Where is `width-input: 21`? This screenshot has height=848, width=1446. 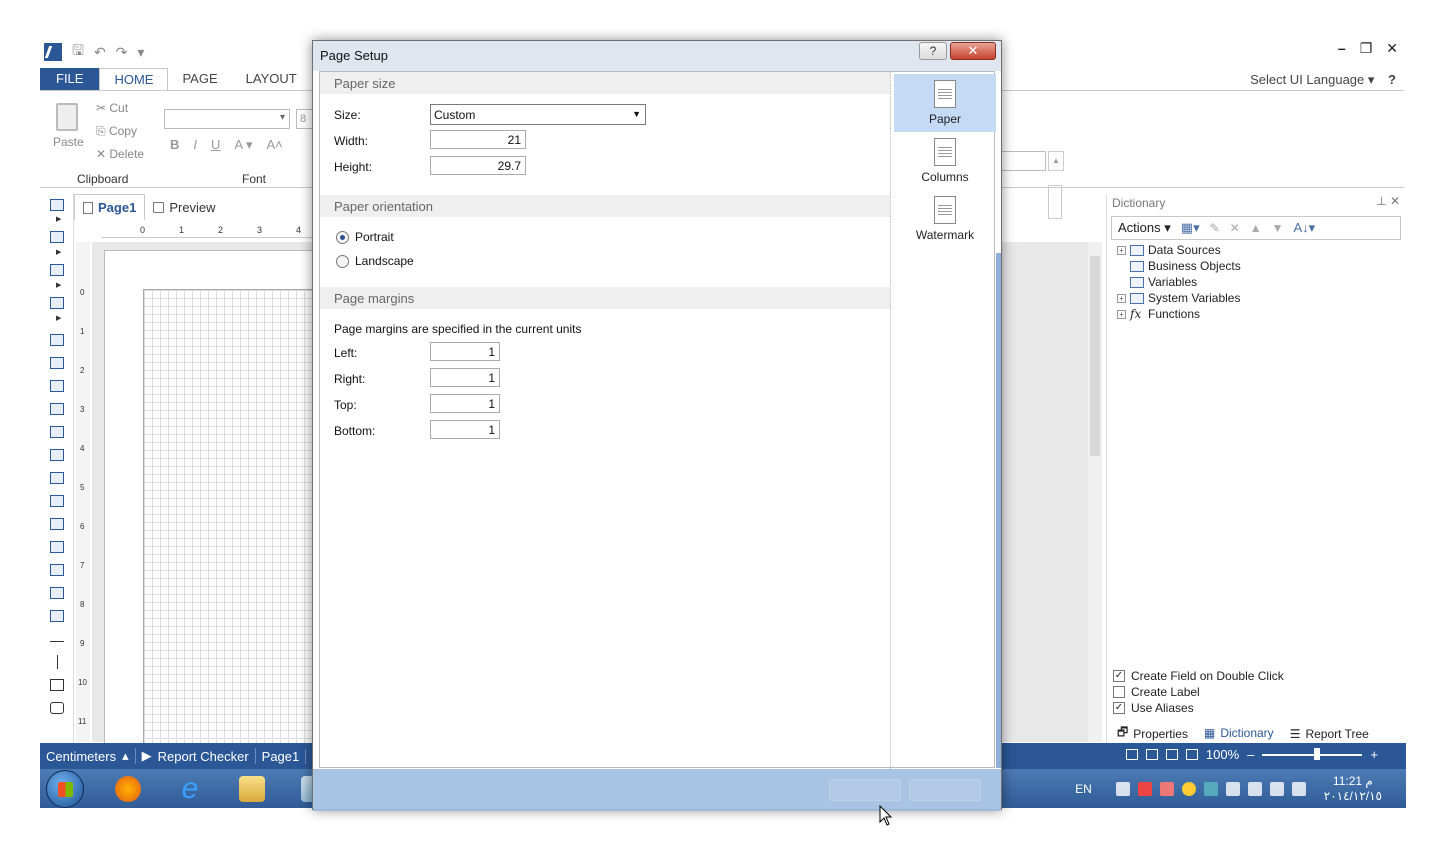 width-input: 21 is located at coordinates (478, 139).